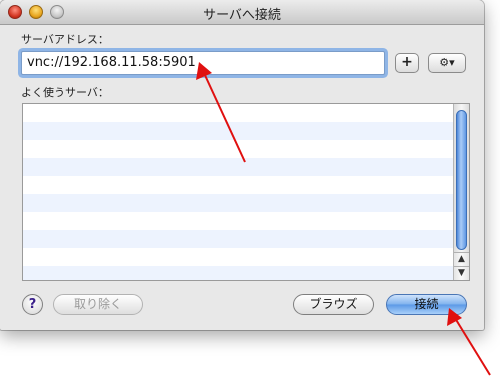  I want to click on arrow-to-connect-icon, so click(469, 342).